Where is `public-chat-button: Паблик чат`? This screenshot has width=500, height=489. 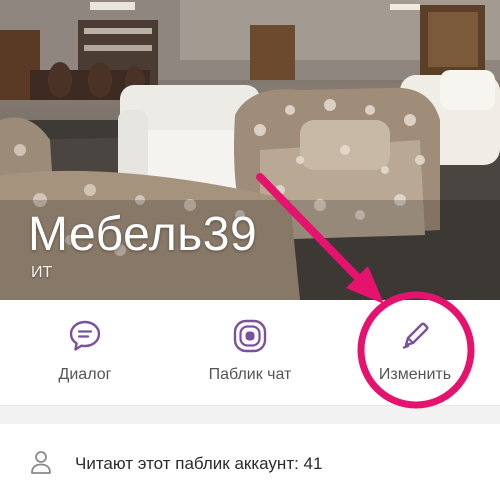
public-chat-button: Паблик чат is located at coordinates (250, 353).